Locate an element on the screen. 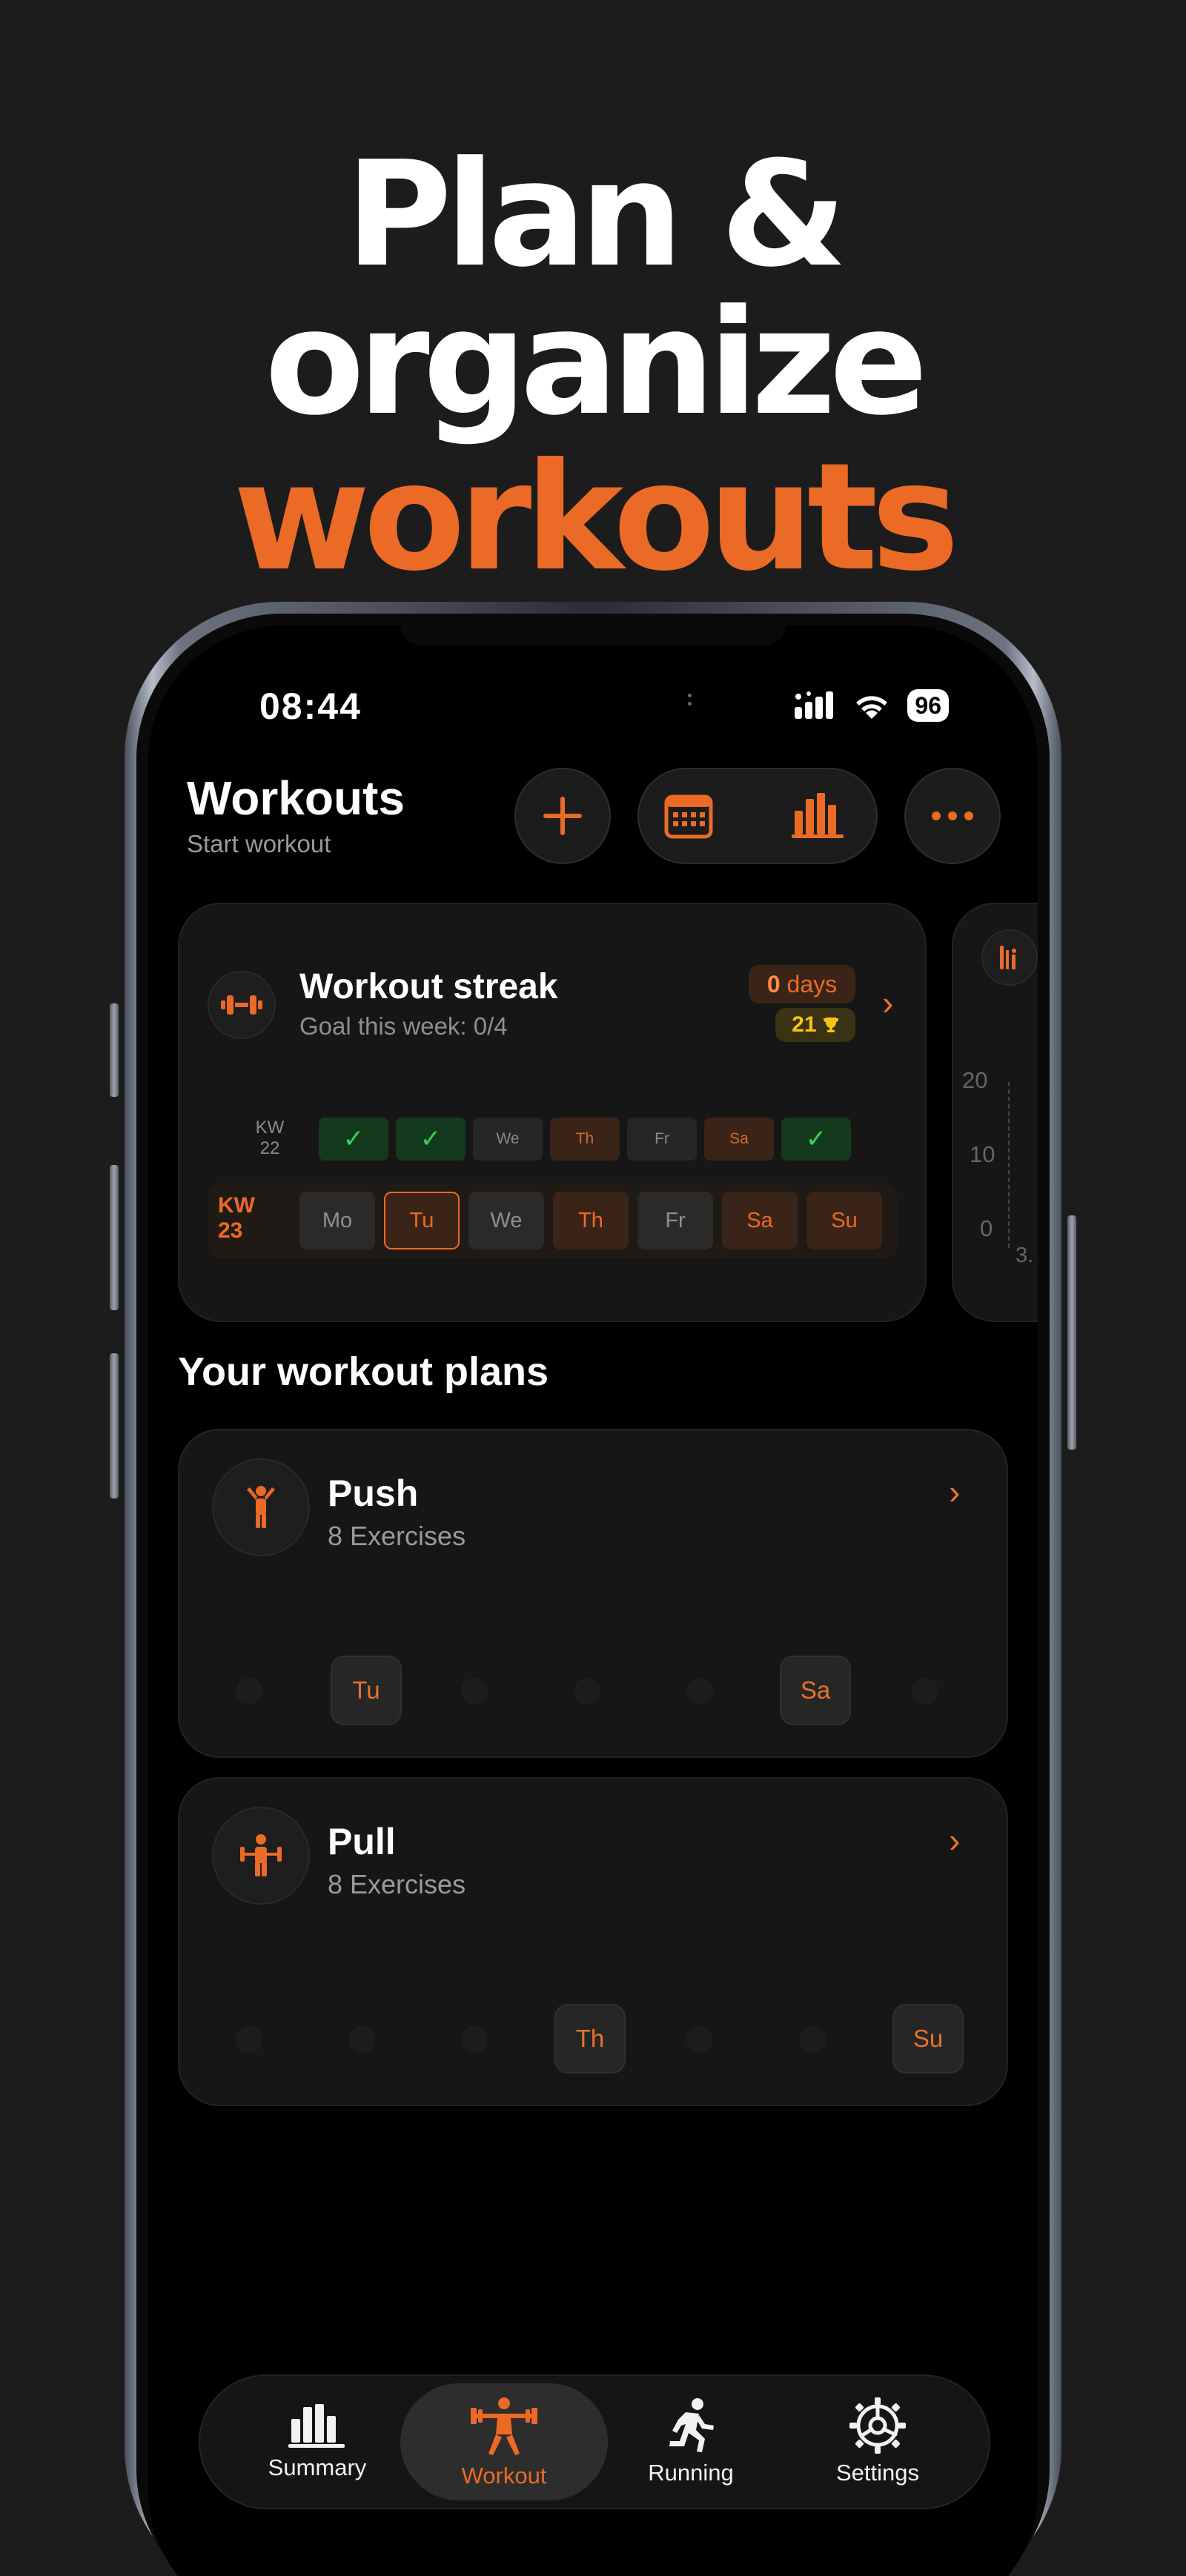 The height and width of the screenshot is (2576, 1186). more-options-button is located at coordinates (952, 816).